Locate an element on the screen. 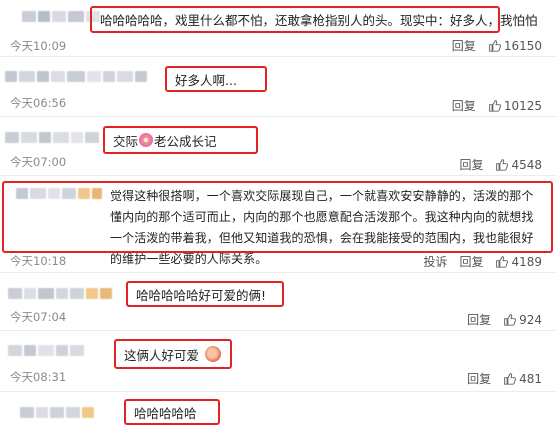 The image size is (556, 425). comment-text: 哈哈哈哈哈，戏里什么都不怕，还敢拿枪指别人的头。现实中：好多人，我怕怕 is located at coordinates (314, 19).